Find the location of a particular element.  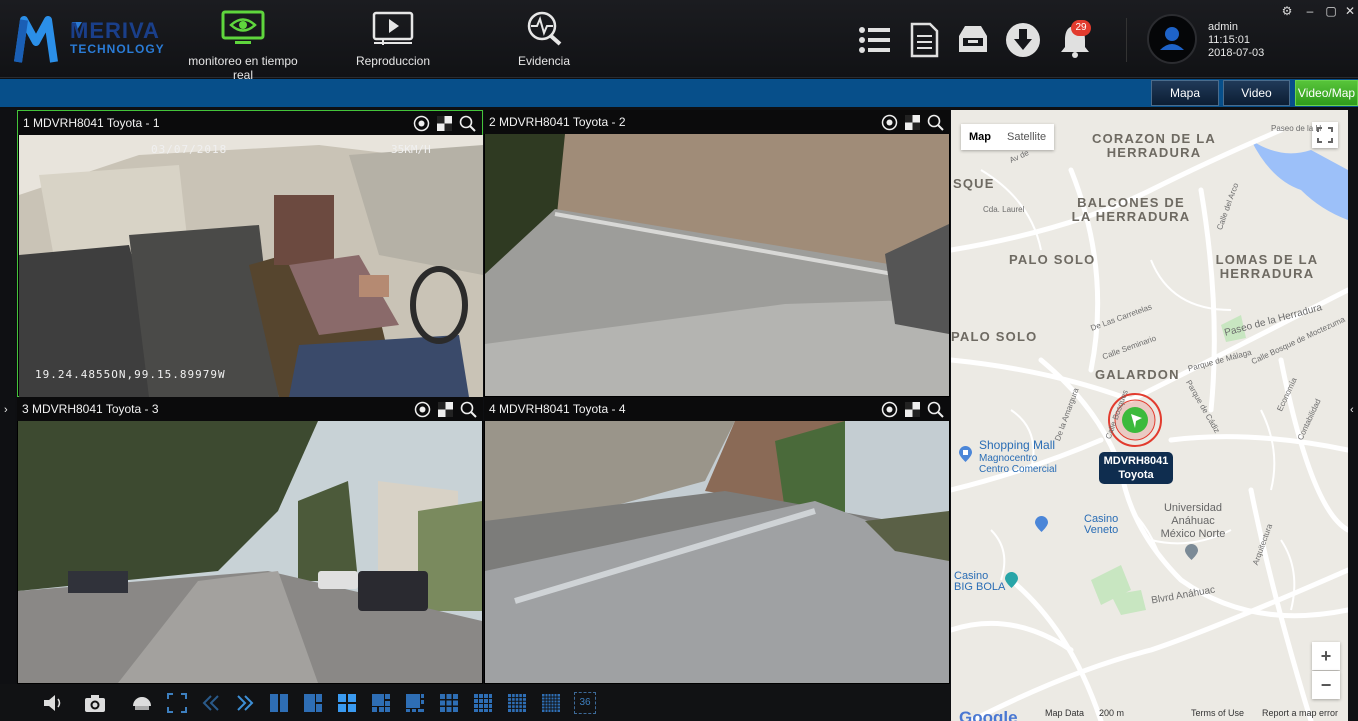

left-collapse-strip is located at coordinates (7, 396).